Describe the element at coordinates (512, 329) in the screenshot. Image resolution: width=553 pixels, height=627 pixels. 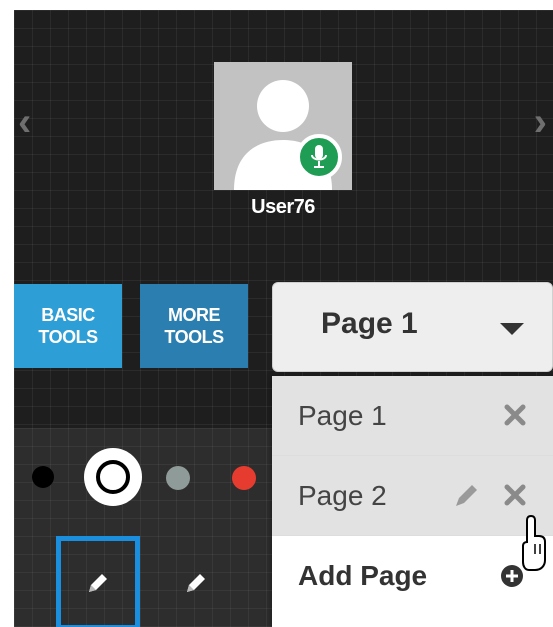
I see `caret-down-icon` at that location.